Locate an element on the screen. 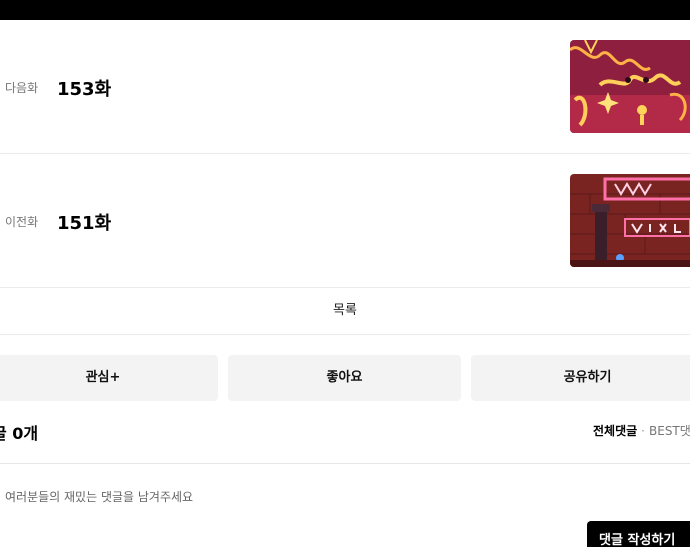 The width and height of the screenshot is (690, 547). add-interest-button: 관심+ is located at coordinates (109, 378).